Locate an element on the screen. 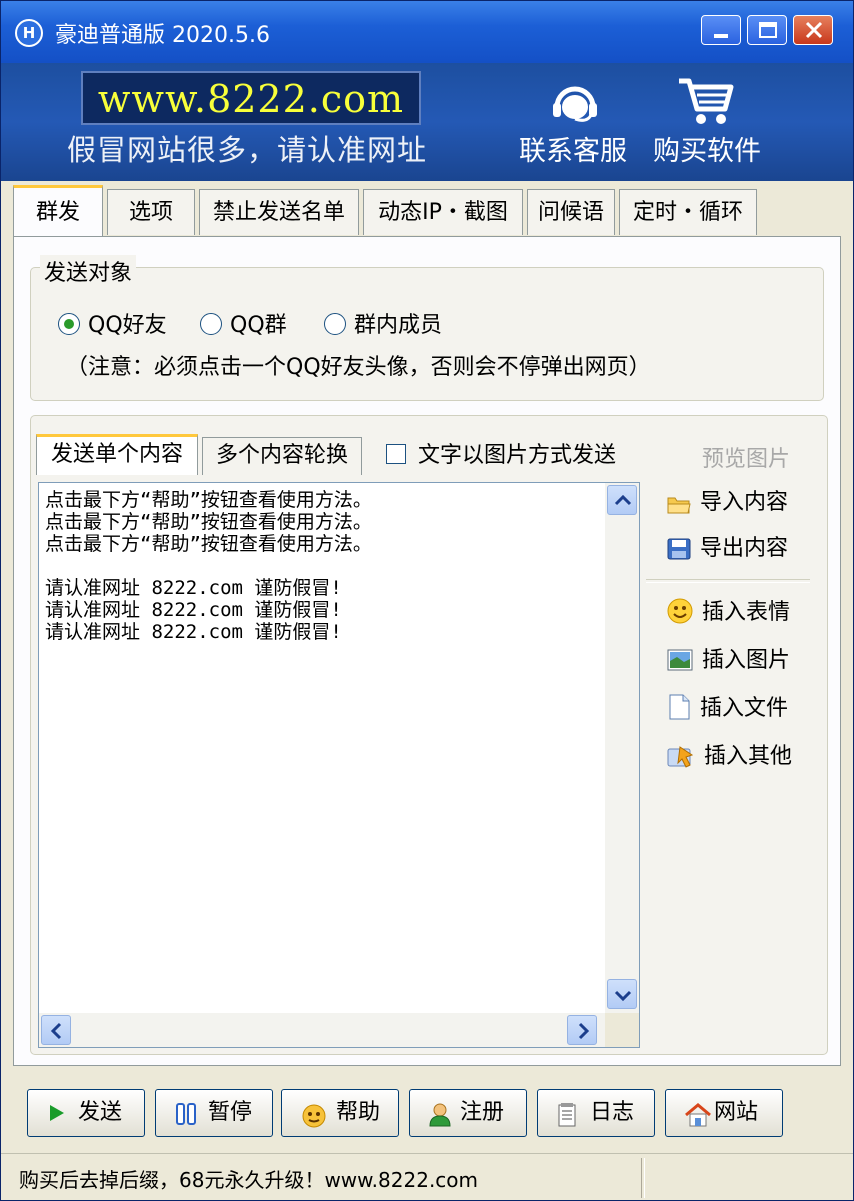 The height and width of the screenshot is (1201, 854). minimize-button is located at coordinates (721, 30).